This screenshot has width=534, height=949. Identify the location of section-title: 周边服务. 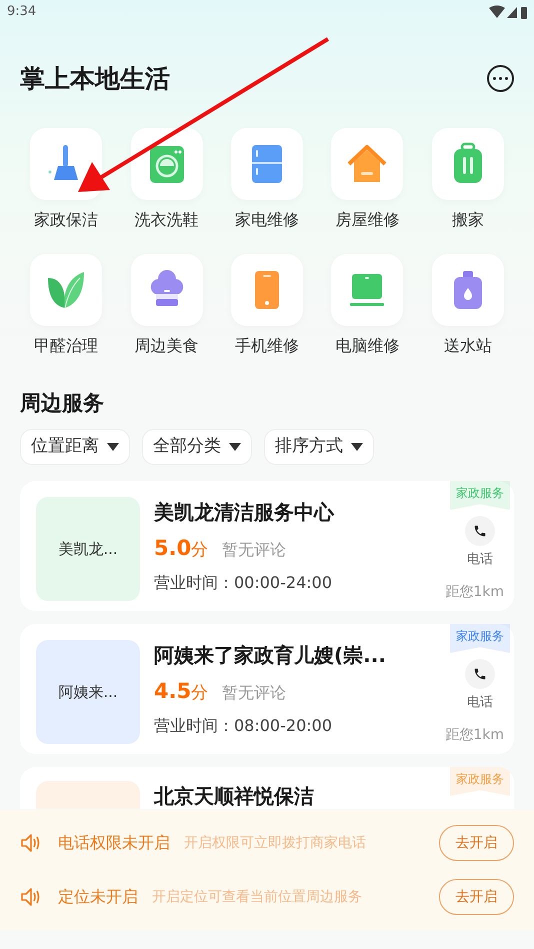
(61, 403).